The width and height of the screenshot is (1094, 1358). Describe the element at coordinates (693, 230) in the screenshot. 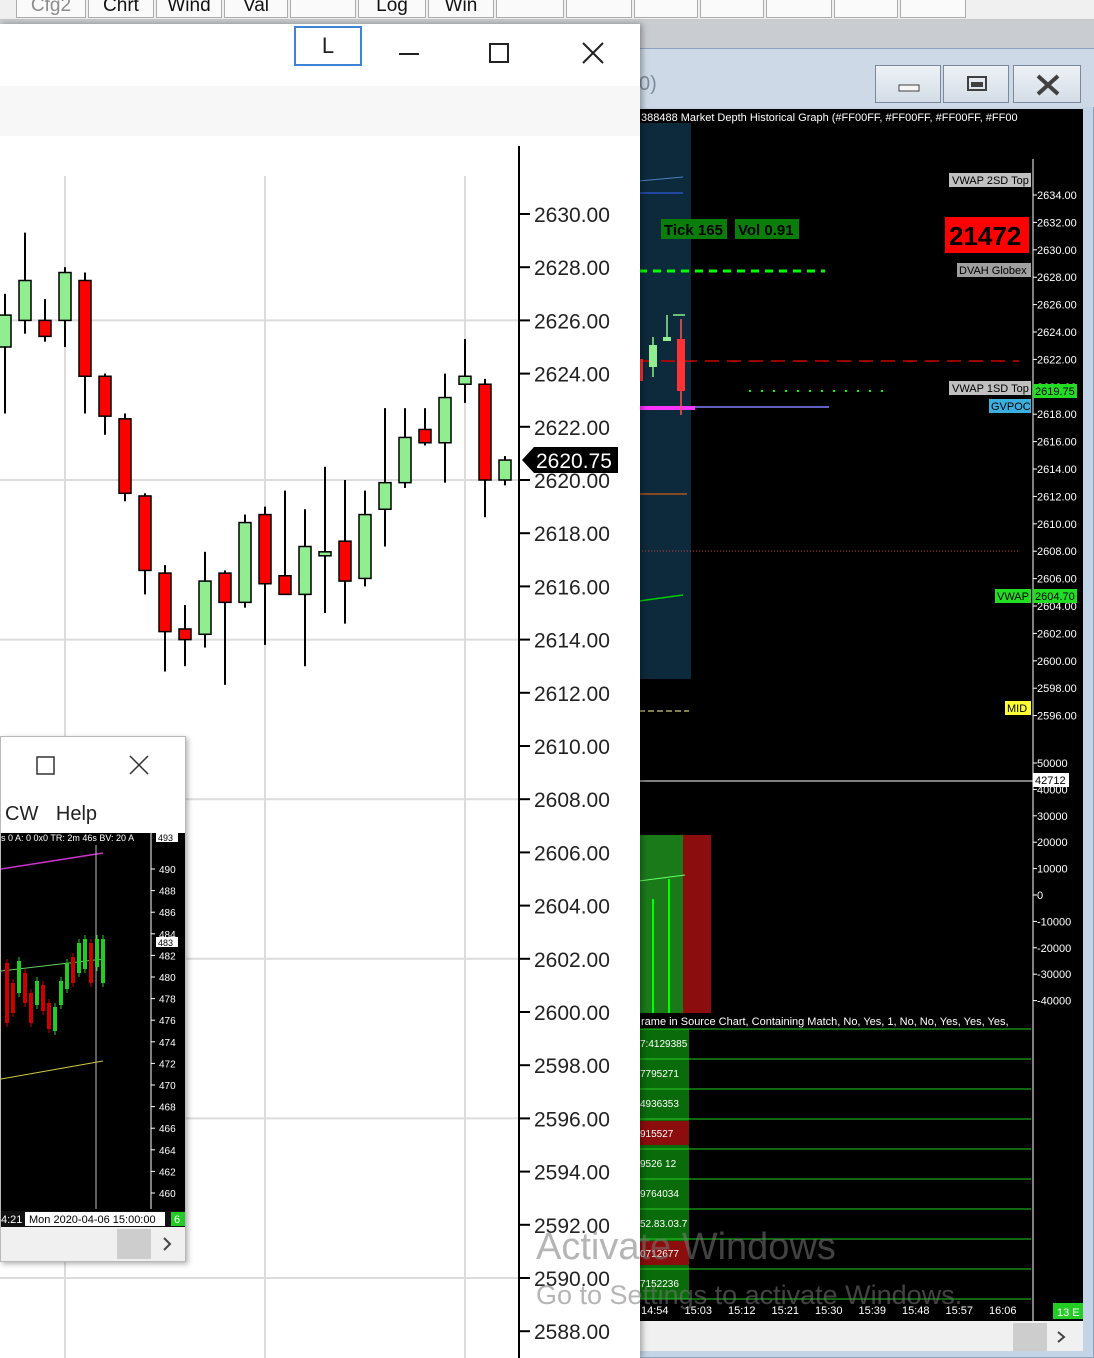

I see `tick-label: Tick 165` at that location.